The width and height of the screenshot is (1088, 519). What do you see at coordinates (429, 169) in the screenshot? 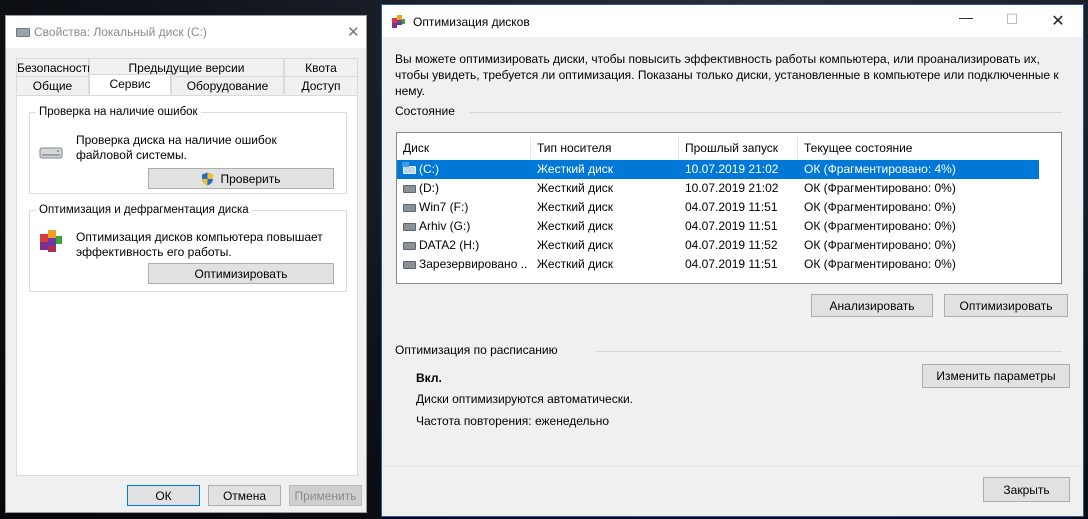
I see `cell-disk: (C:)` at bounding box center [429, 169].